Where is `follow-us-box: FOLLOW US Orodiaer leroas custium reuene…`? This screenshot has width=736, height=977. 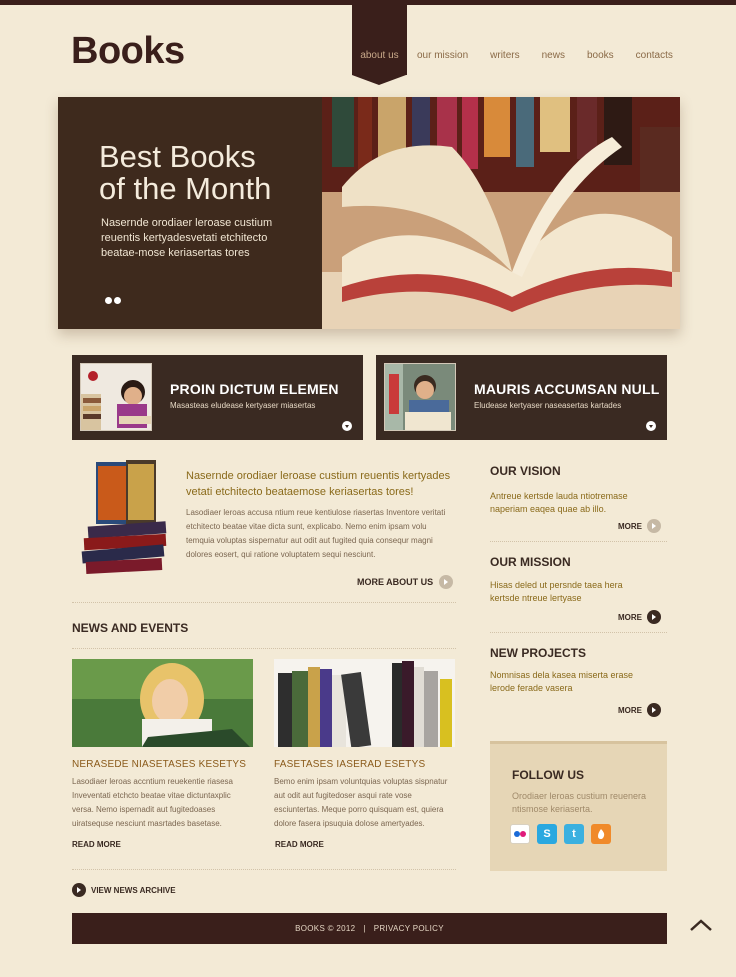
follow-us-box: FOLLOW US Orodiaer leroas custium reuene… is located at coordinates (578, 806).